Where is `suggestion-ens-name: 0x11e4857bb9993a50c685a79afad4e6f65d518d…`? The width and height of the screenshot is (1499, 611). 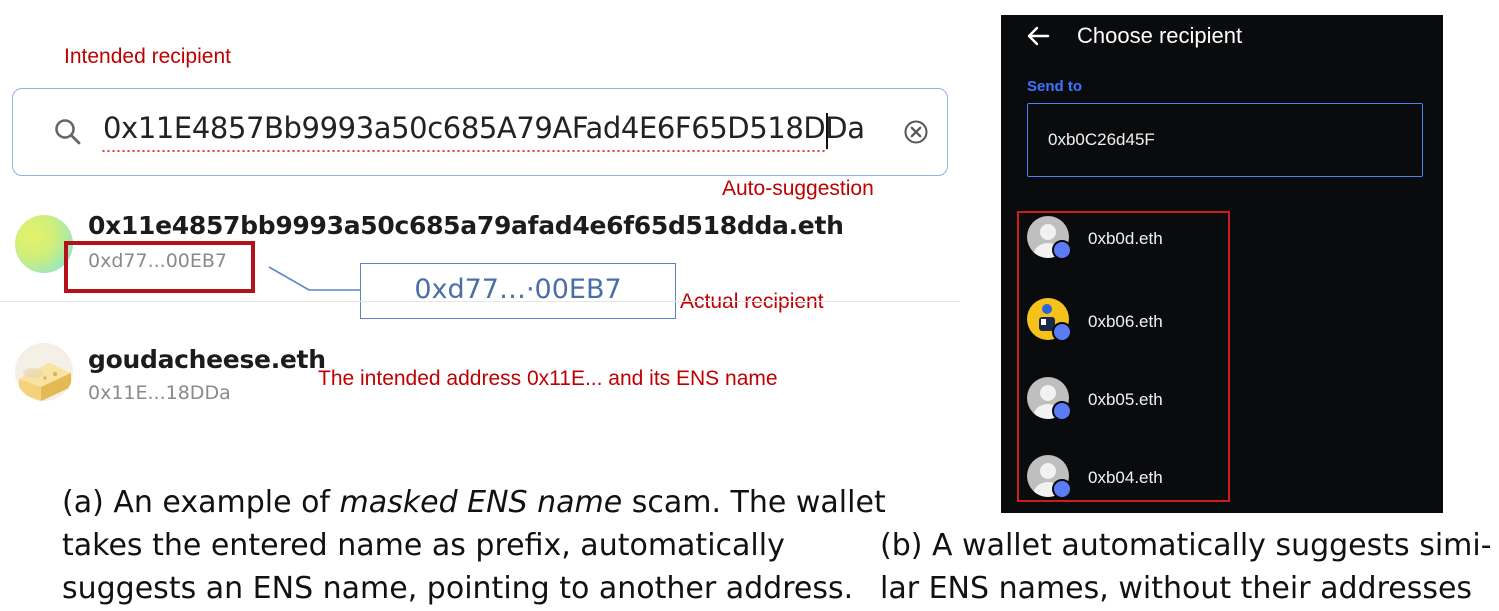 suggestion-ens-name: 0x11e4857bb9993a50c685a79afad4e6f65d518d… is located at coordinates (466, 225).